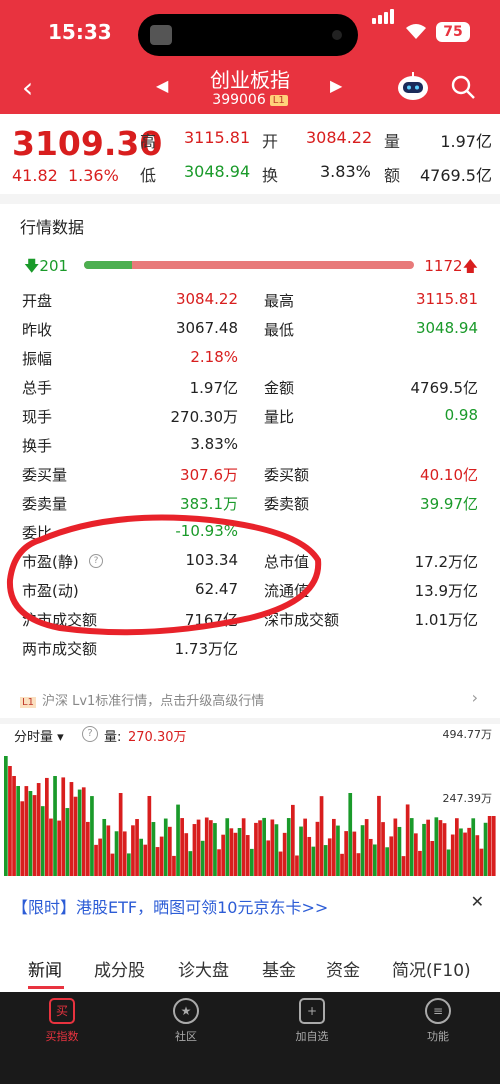  I want to click on turnover-value: 3.83%, so click(345, 171).